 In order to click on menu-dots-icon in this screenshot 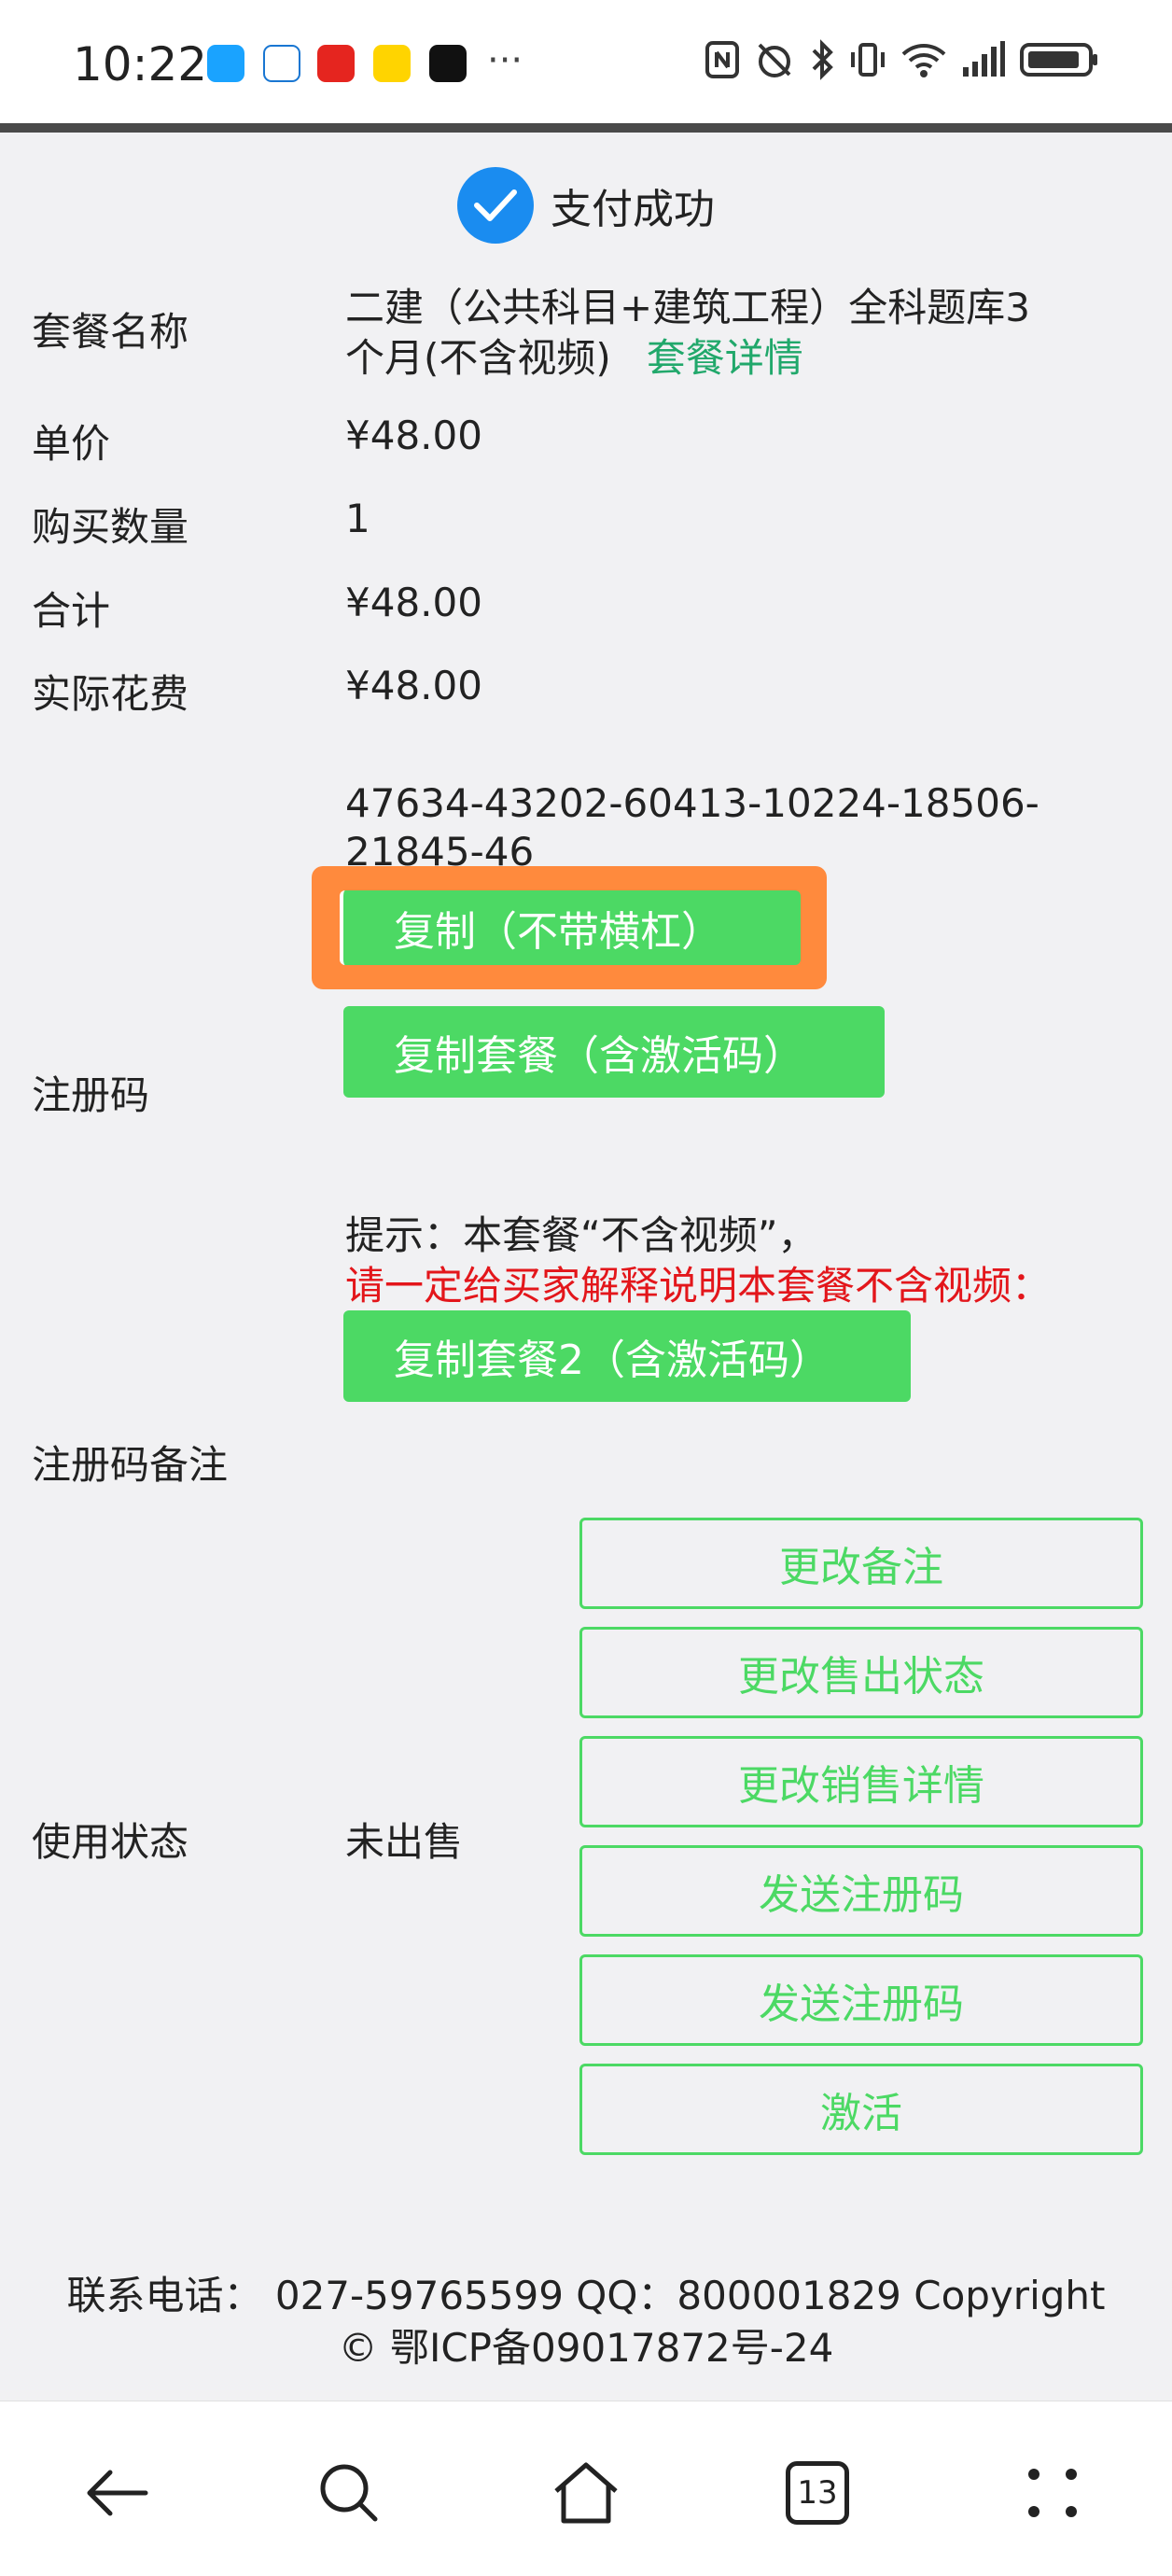, I will do `click(1052, 2493)`.